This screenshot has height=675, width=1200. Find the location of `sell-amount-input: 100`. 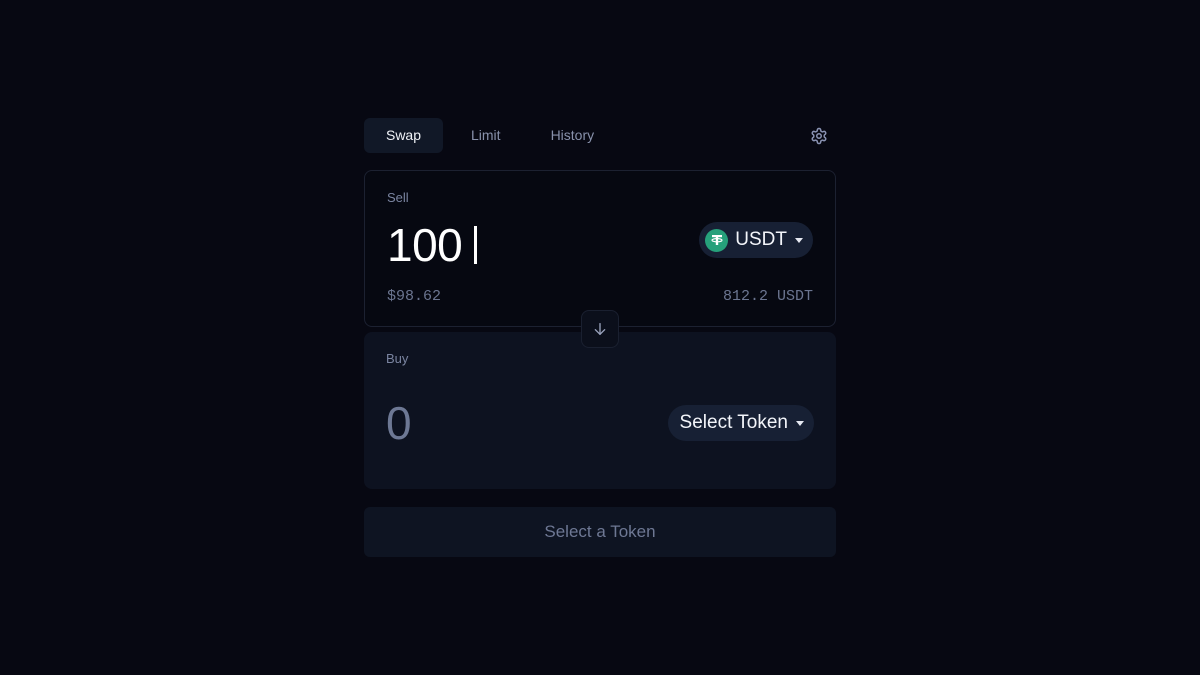

sell-amount-input: 100 is located at coordinates (432, 245).